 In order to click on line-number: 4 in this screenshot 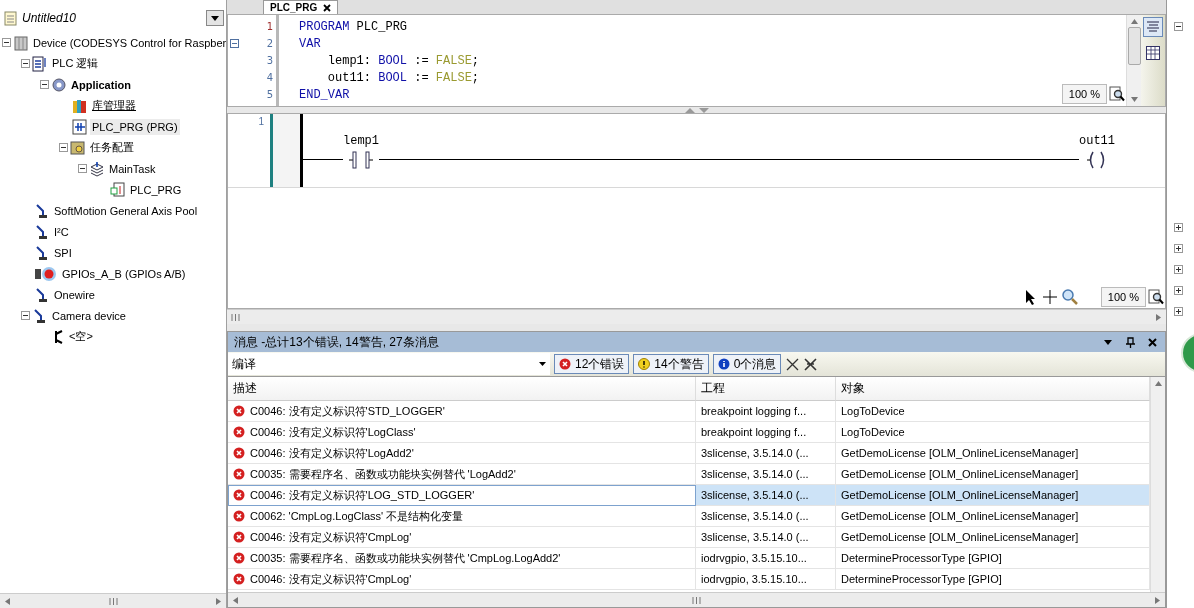, I will do `click(269, 77)`.